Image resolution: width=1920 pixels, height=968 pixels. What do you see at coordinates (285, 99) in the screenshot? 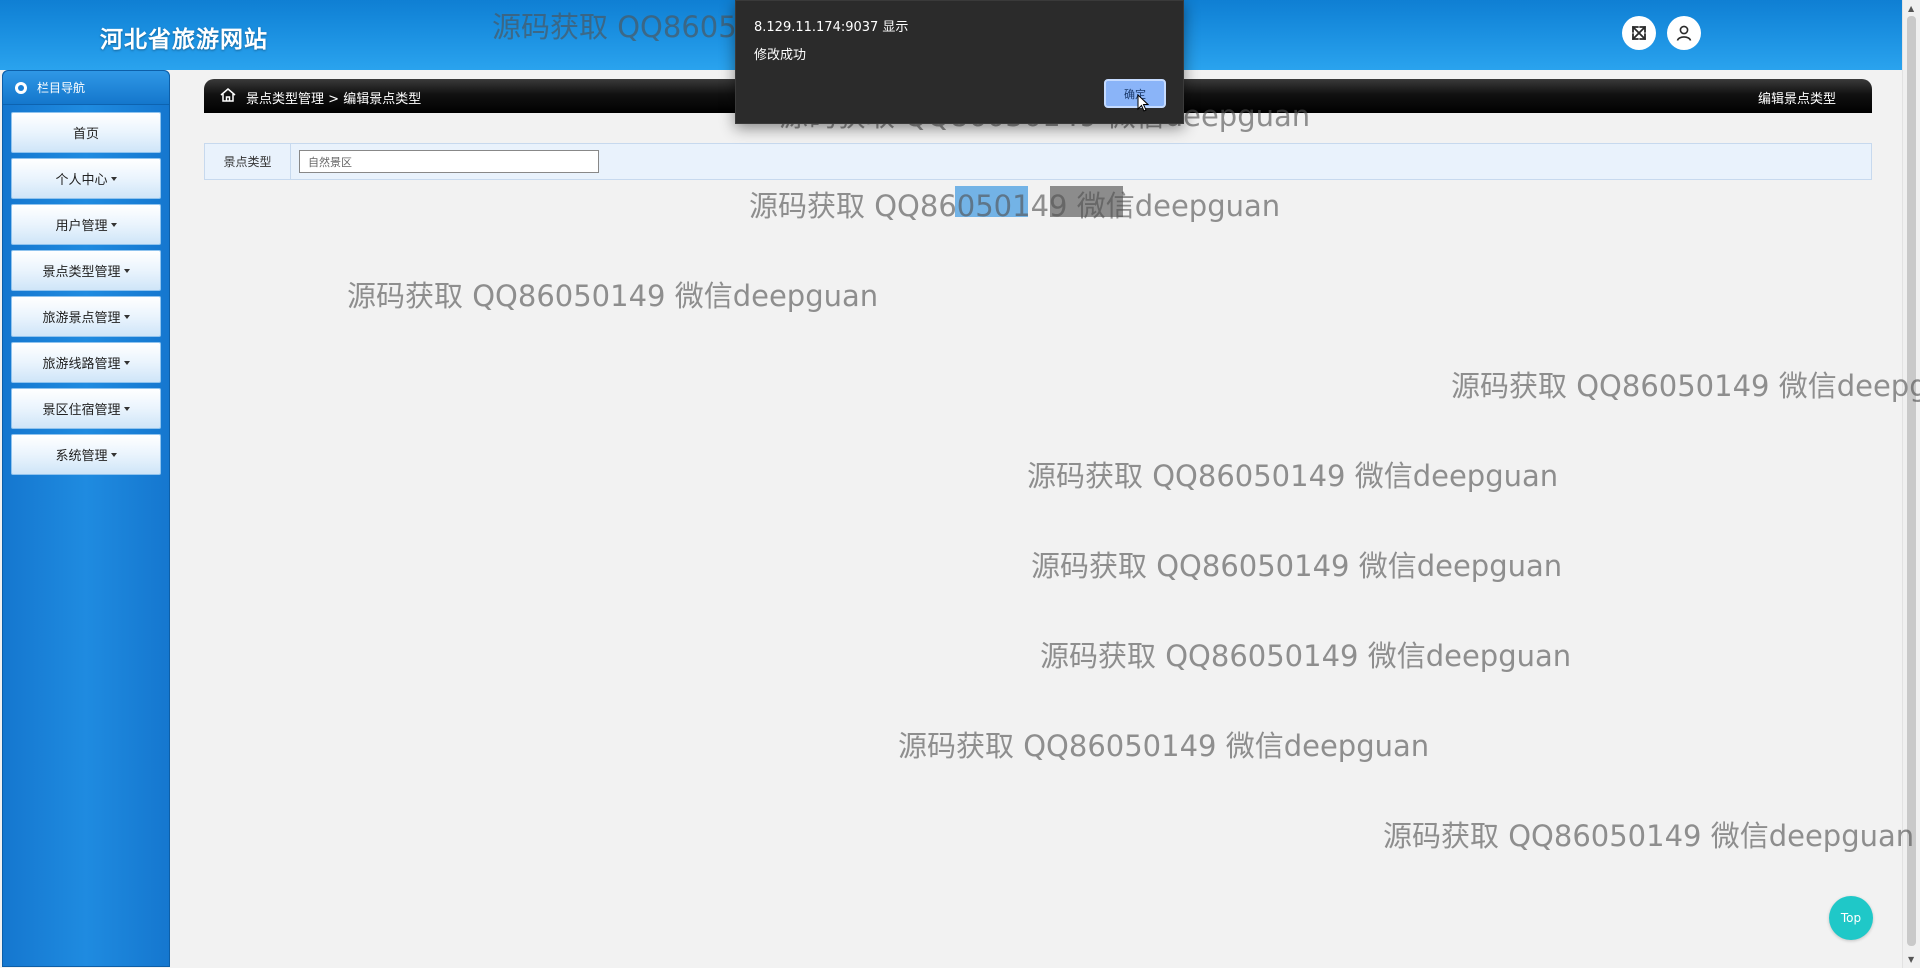
I see `breadcrumb-parent: 景点类型管理` at bounding box center [285, 99].